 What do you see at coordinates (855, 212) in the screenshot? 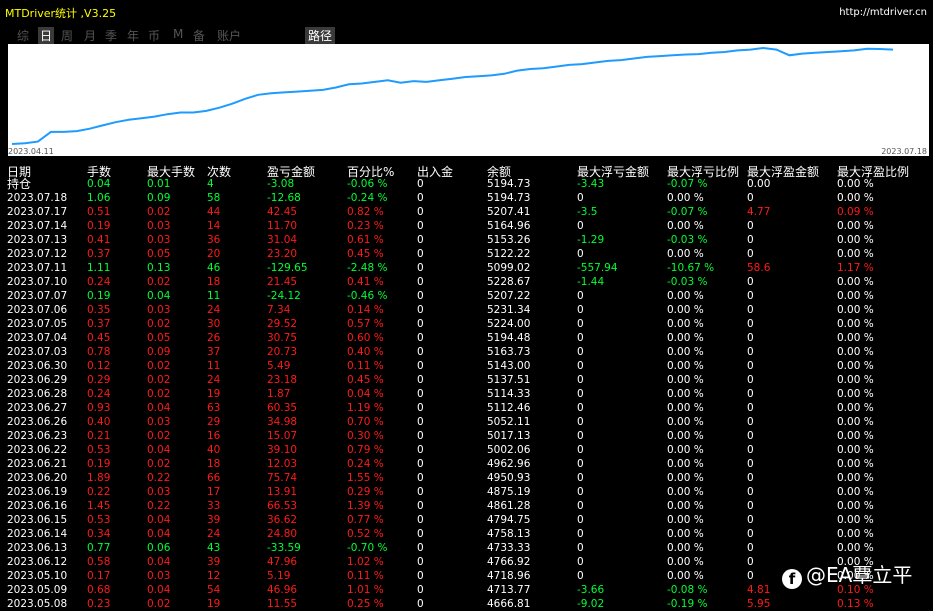
I see `cell-maxprofitpct: 0.09 %` at bounding box center [855, 212].